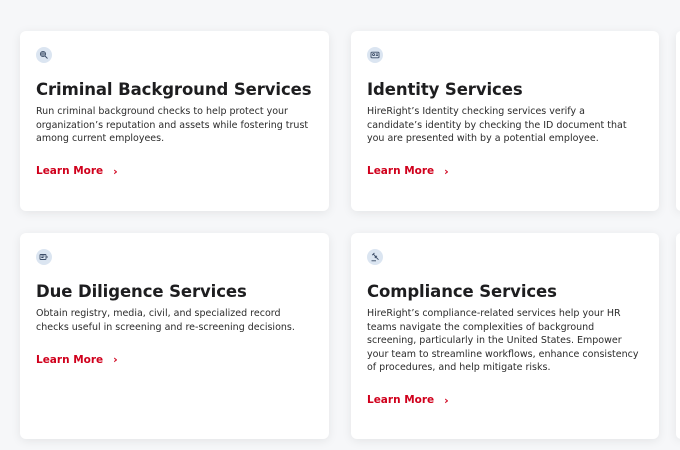 This screenshot has height=450, width=680. Describe the element at coordinates (375, 257) in the screenshot. I see `gavel-icon` at that location.